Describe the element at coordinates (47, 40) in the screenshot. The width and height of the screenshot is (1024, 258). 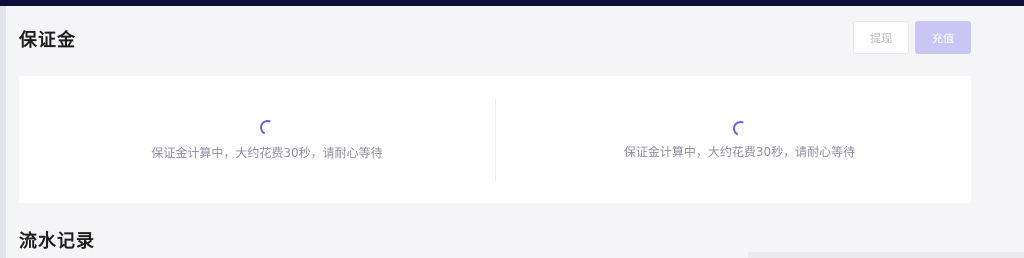
I see `deposit-section-title: 保证金` at that location.